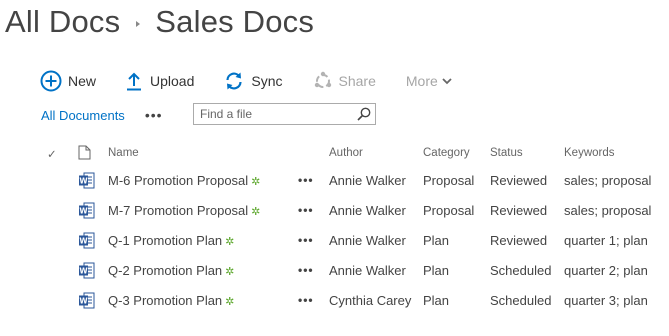 The width and height of the screenshot is (669, 336). Describe the element at coordinates (165, 240) in the screenshot. I see `document-name-link: Q-1 Promotion Plan` at that location.